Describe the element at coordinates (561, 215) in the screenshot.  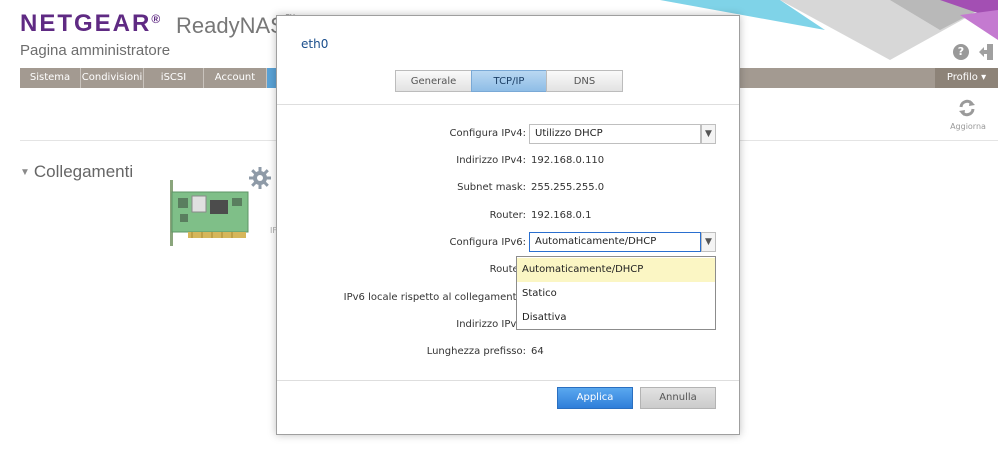
I see `router-value: 192.168.0.1` at that location.